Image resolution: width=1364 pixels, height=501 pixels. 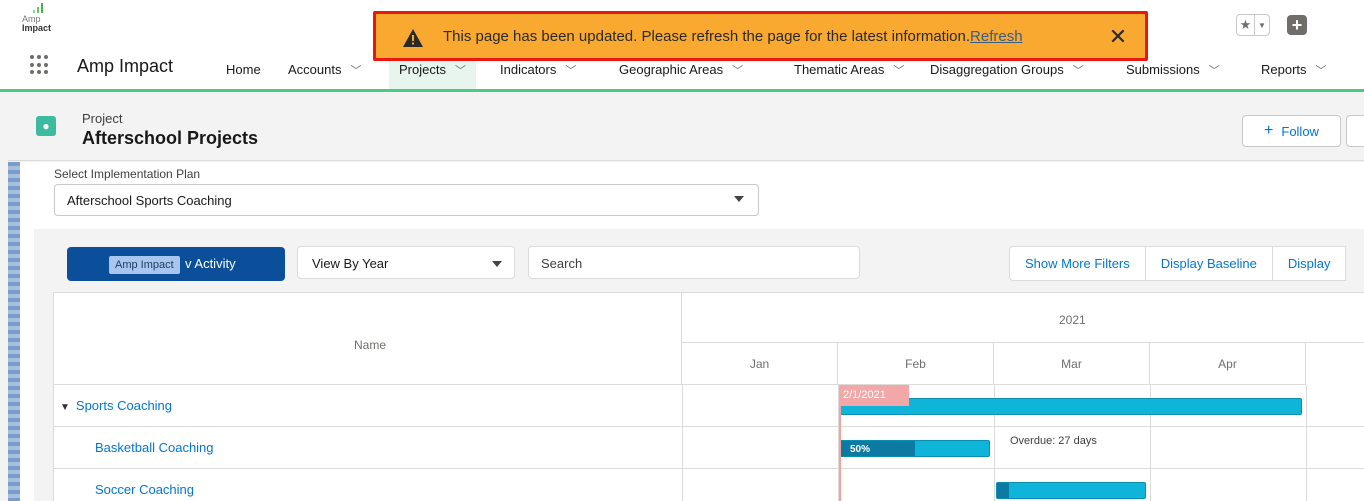 What do you see at coordinates (1053, 441) in the screenshot?
I see `overdue-label: Overdue: 27 days` at bounding box center [1053, 441].